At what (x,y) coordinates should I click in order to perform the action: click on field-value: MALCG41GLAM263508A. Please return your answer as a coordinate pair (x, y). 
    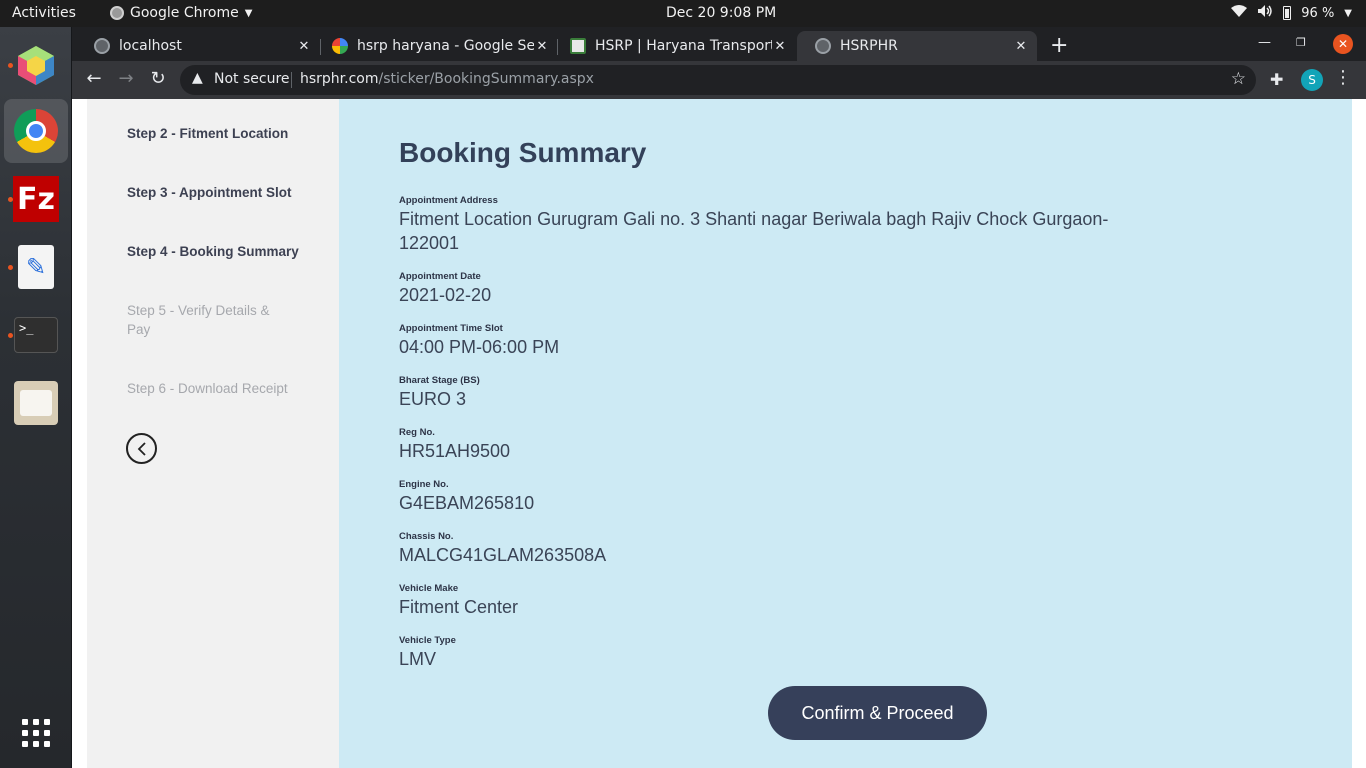
    Looking at the image, I should click on (503, 555).